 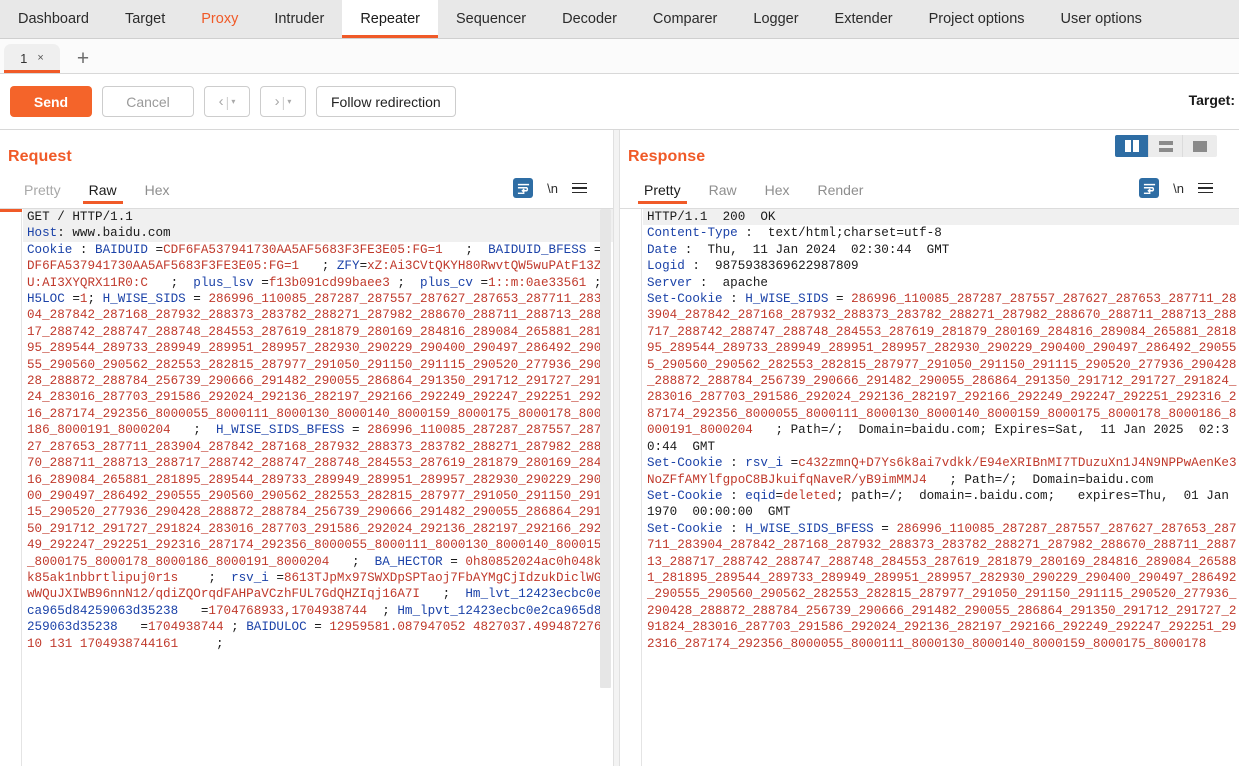 I want to click on layout-split-vertical-button, so click(x=1132, y=146).